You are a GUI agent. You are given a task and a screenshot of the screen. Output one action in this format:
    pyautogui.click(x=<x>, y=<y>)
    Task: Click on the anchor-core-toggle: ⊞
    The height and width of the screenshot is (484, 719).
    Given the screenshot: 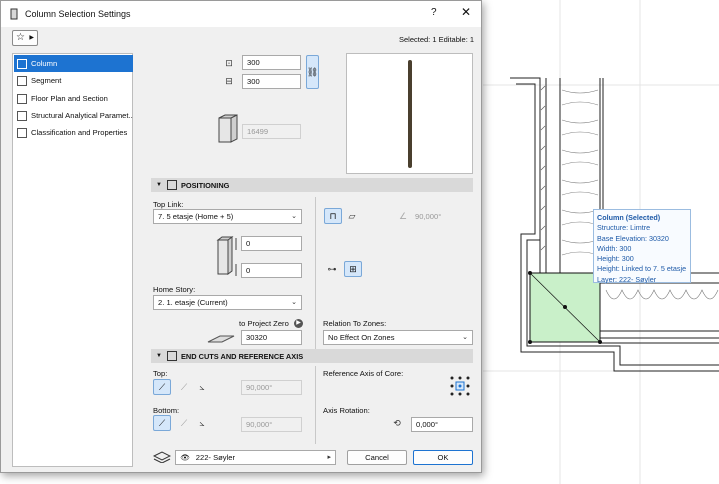 What is the action you would take?
    pyautogui.click(x=353, y=269)
    